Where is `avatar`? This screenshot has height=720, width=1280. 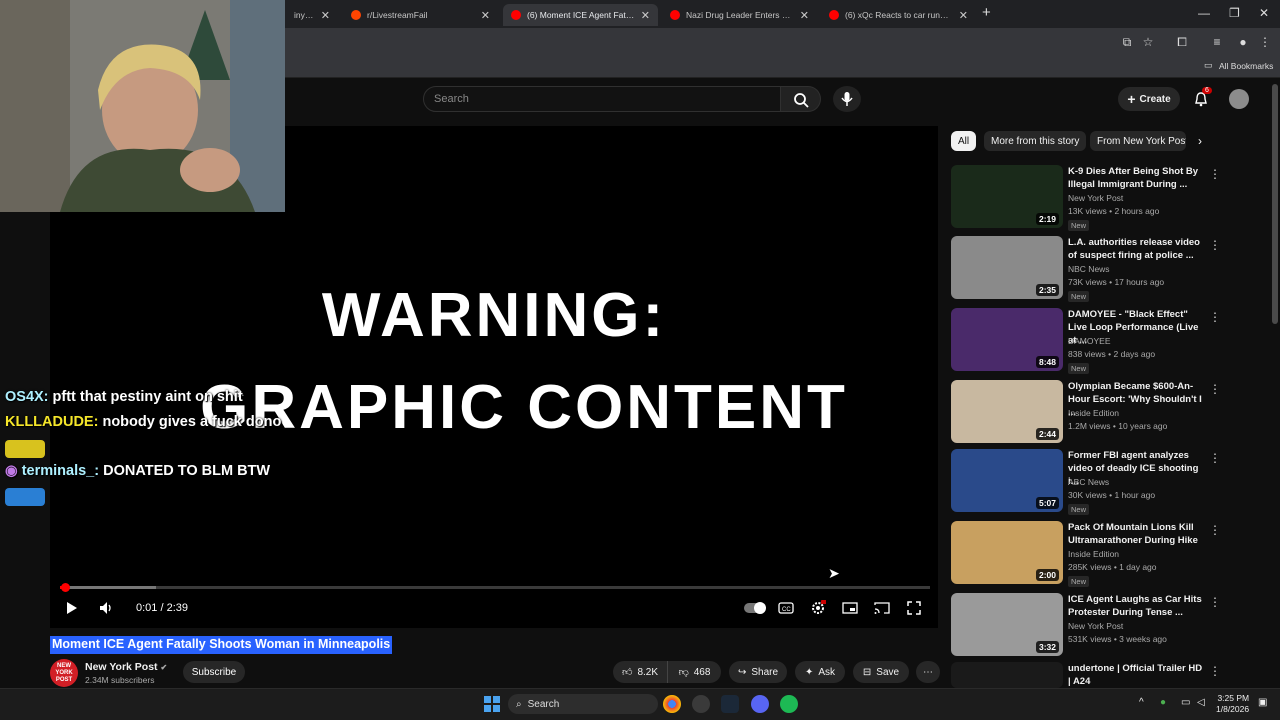
avatar is located at coordinates (1239, 99).